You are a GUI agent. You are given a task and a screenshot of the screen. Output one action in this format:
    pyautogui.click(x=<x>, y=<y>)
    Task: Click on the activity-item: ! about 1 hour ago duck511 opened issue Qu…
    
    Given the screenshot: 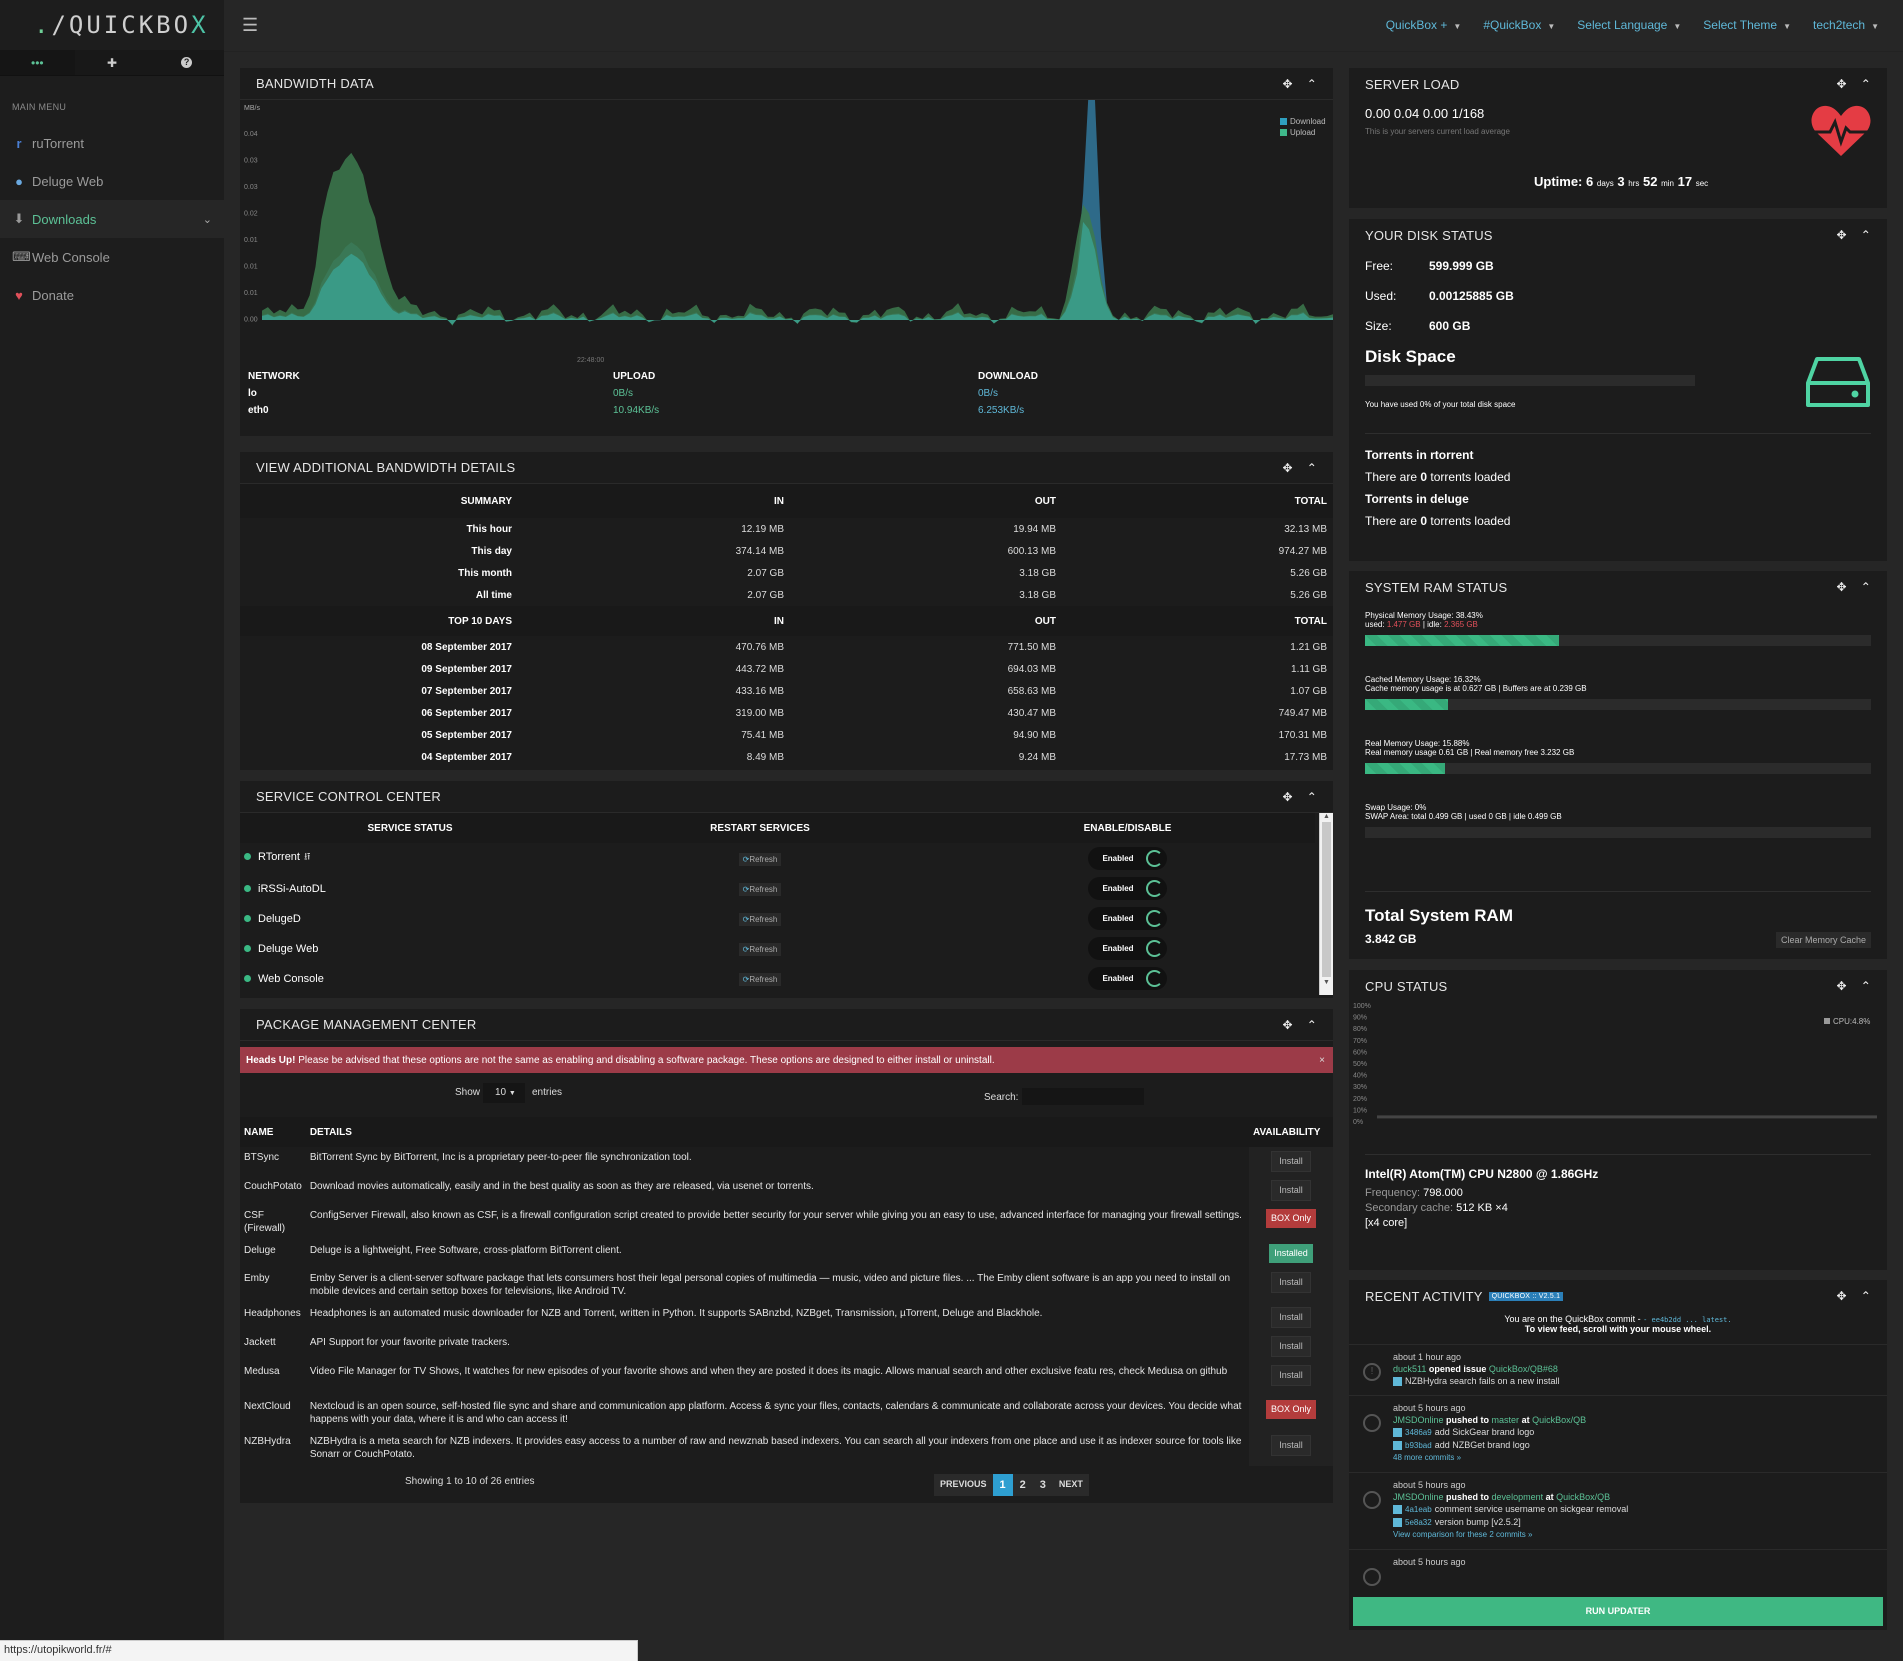 What is the action you would take?
    pyautogui.click(x=1618, y=1369)
    